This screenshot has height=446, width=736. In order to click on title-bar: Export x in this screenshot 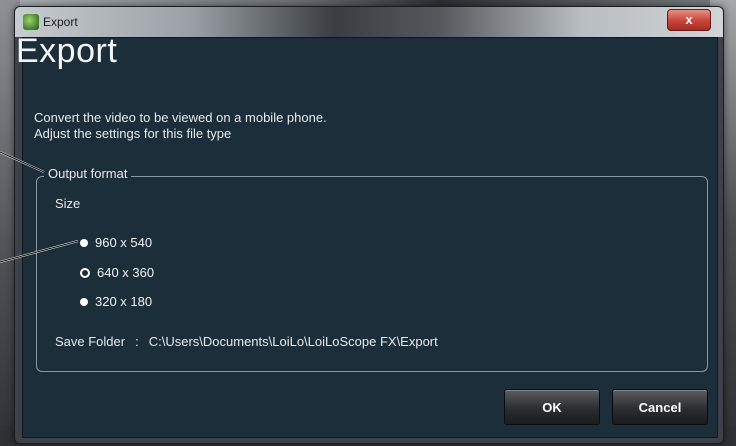, I will do `click(369, 22)`.